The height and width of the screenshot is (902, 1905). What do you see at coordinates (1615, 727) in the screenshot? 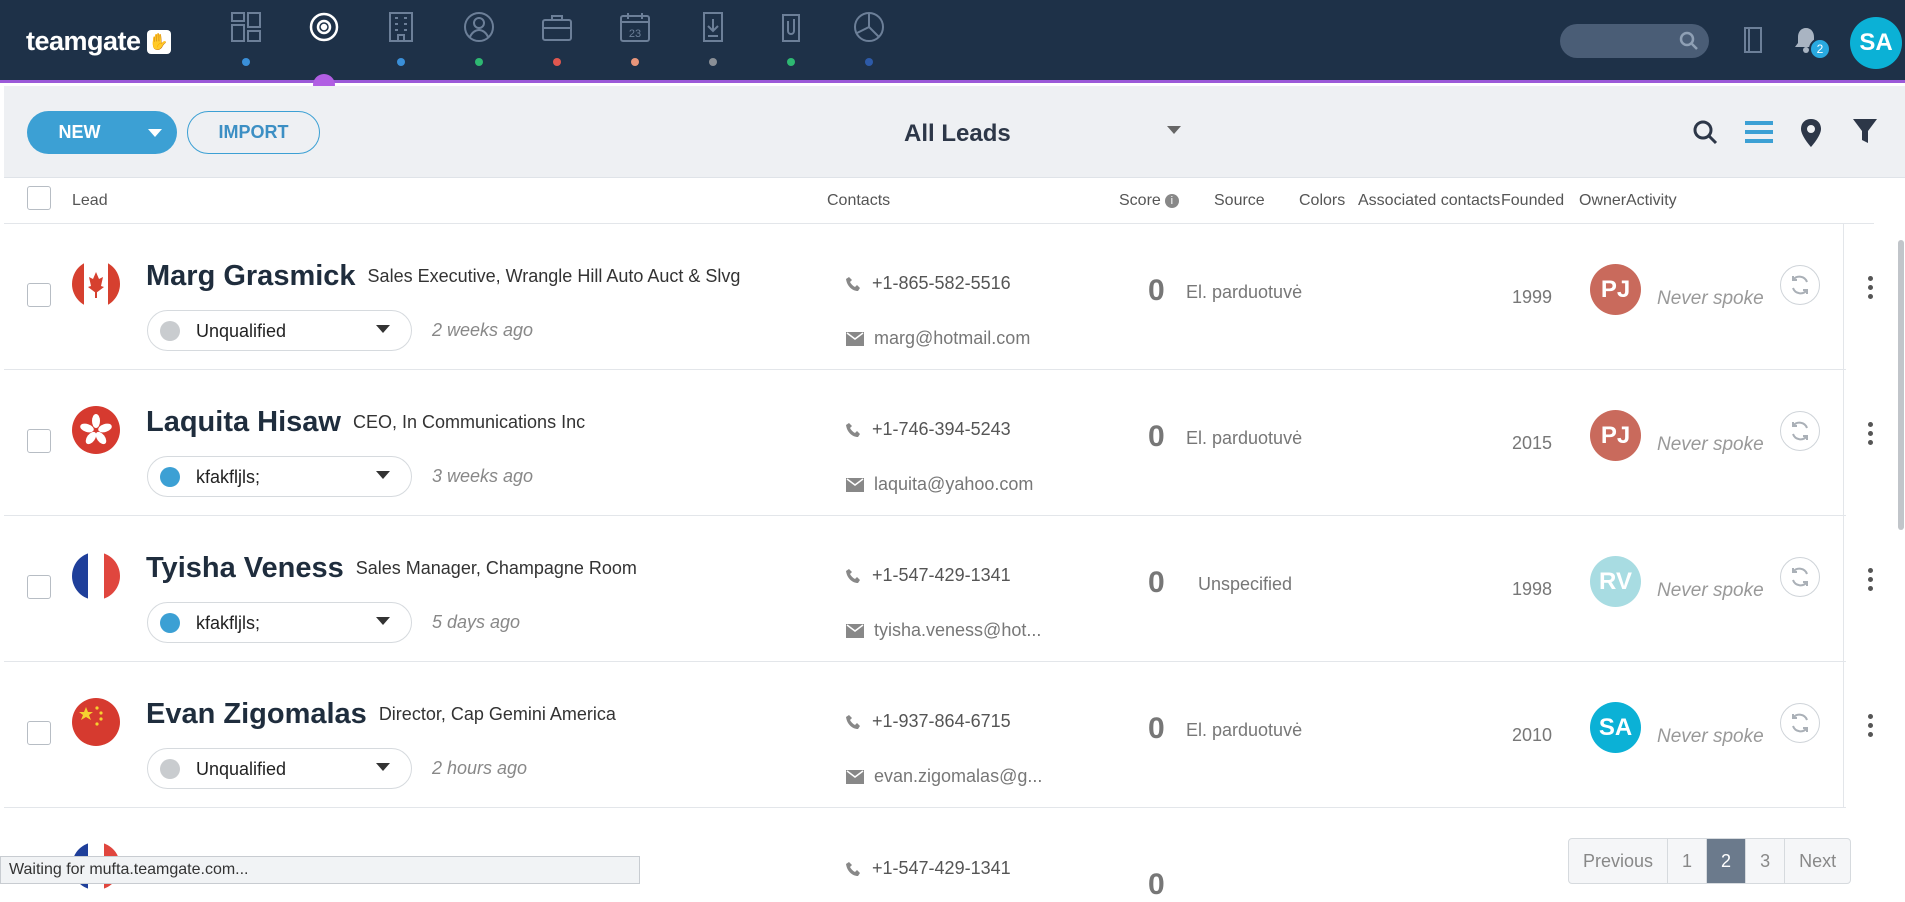
I see `owner-avatar: SA` at bounding box center [1615, 727].